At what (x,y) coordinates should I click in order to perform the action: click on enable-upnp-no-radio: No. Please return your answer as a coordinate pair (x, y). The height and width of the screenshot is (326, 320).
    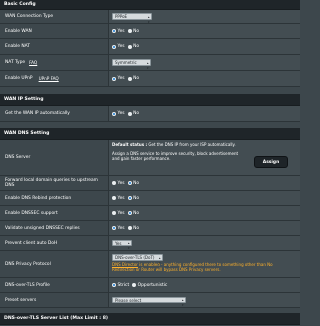
    Looking at the image, I should click on (133, 78).